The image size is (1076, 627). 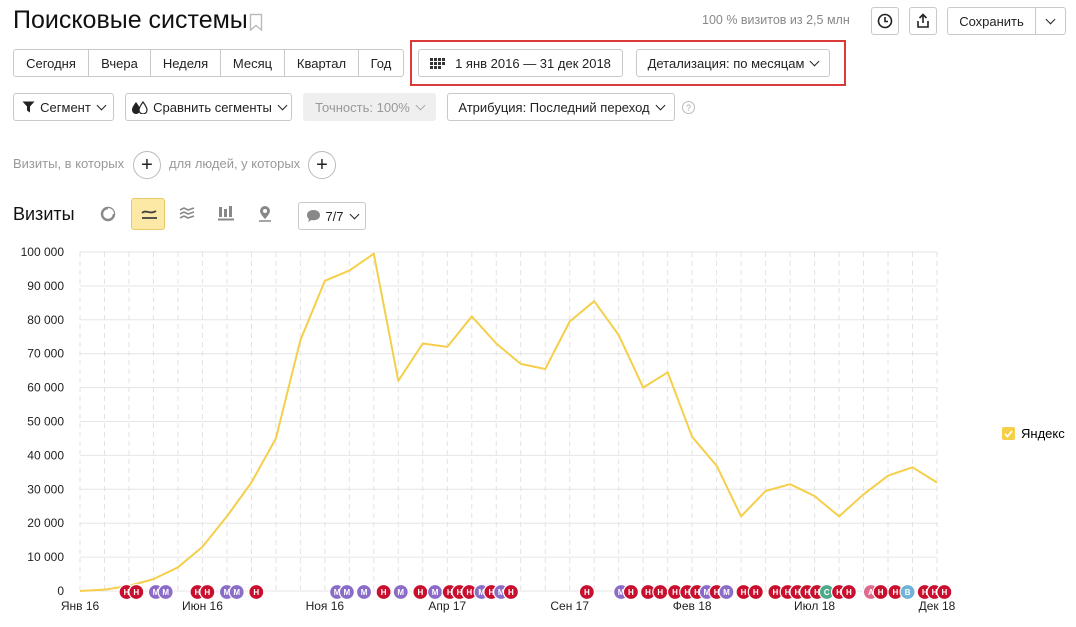 I want to click on period-week: Неделя, so click(x=185, y=63).